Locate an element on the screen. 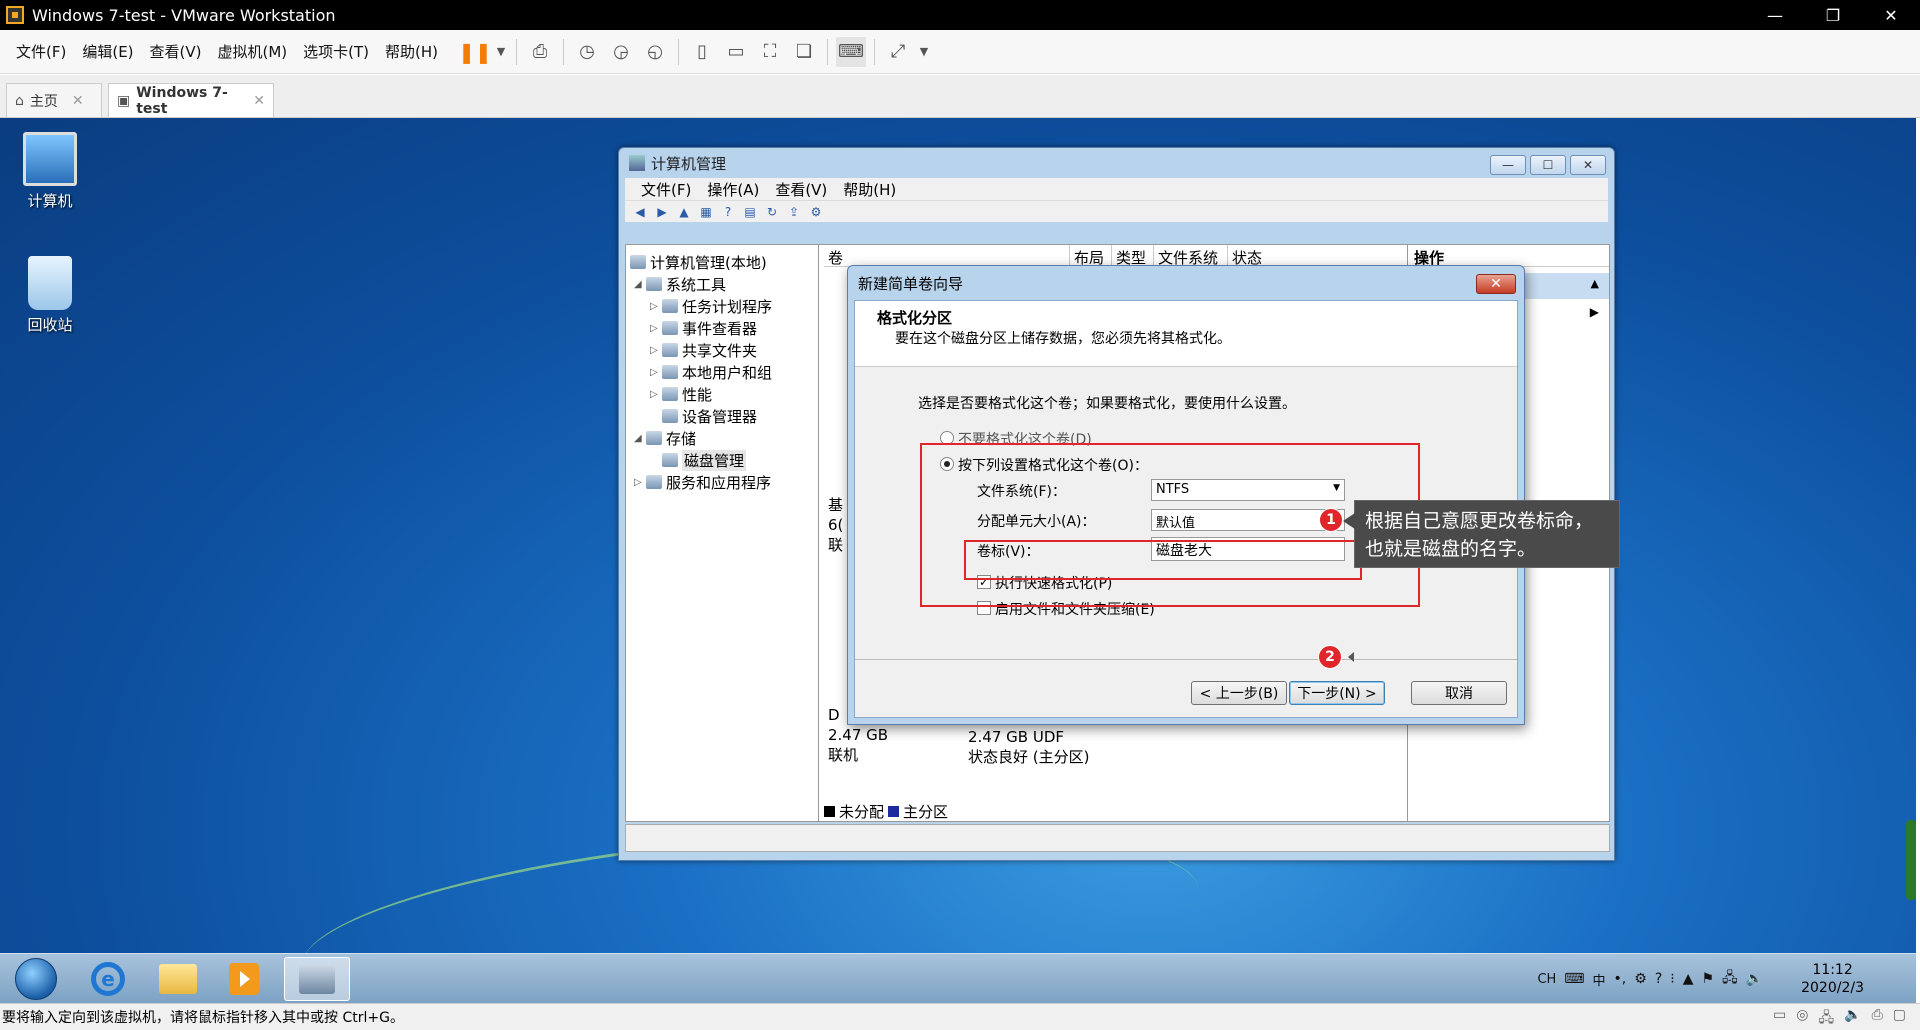 The width and height of the screenshot is (1920, 1030). back-icon: ◀ is located at coordinates (640, 212).